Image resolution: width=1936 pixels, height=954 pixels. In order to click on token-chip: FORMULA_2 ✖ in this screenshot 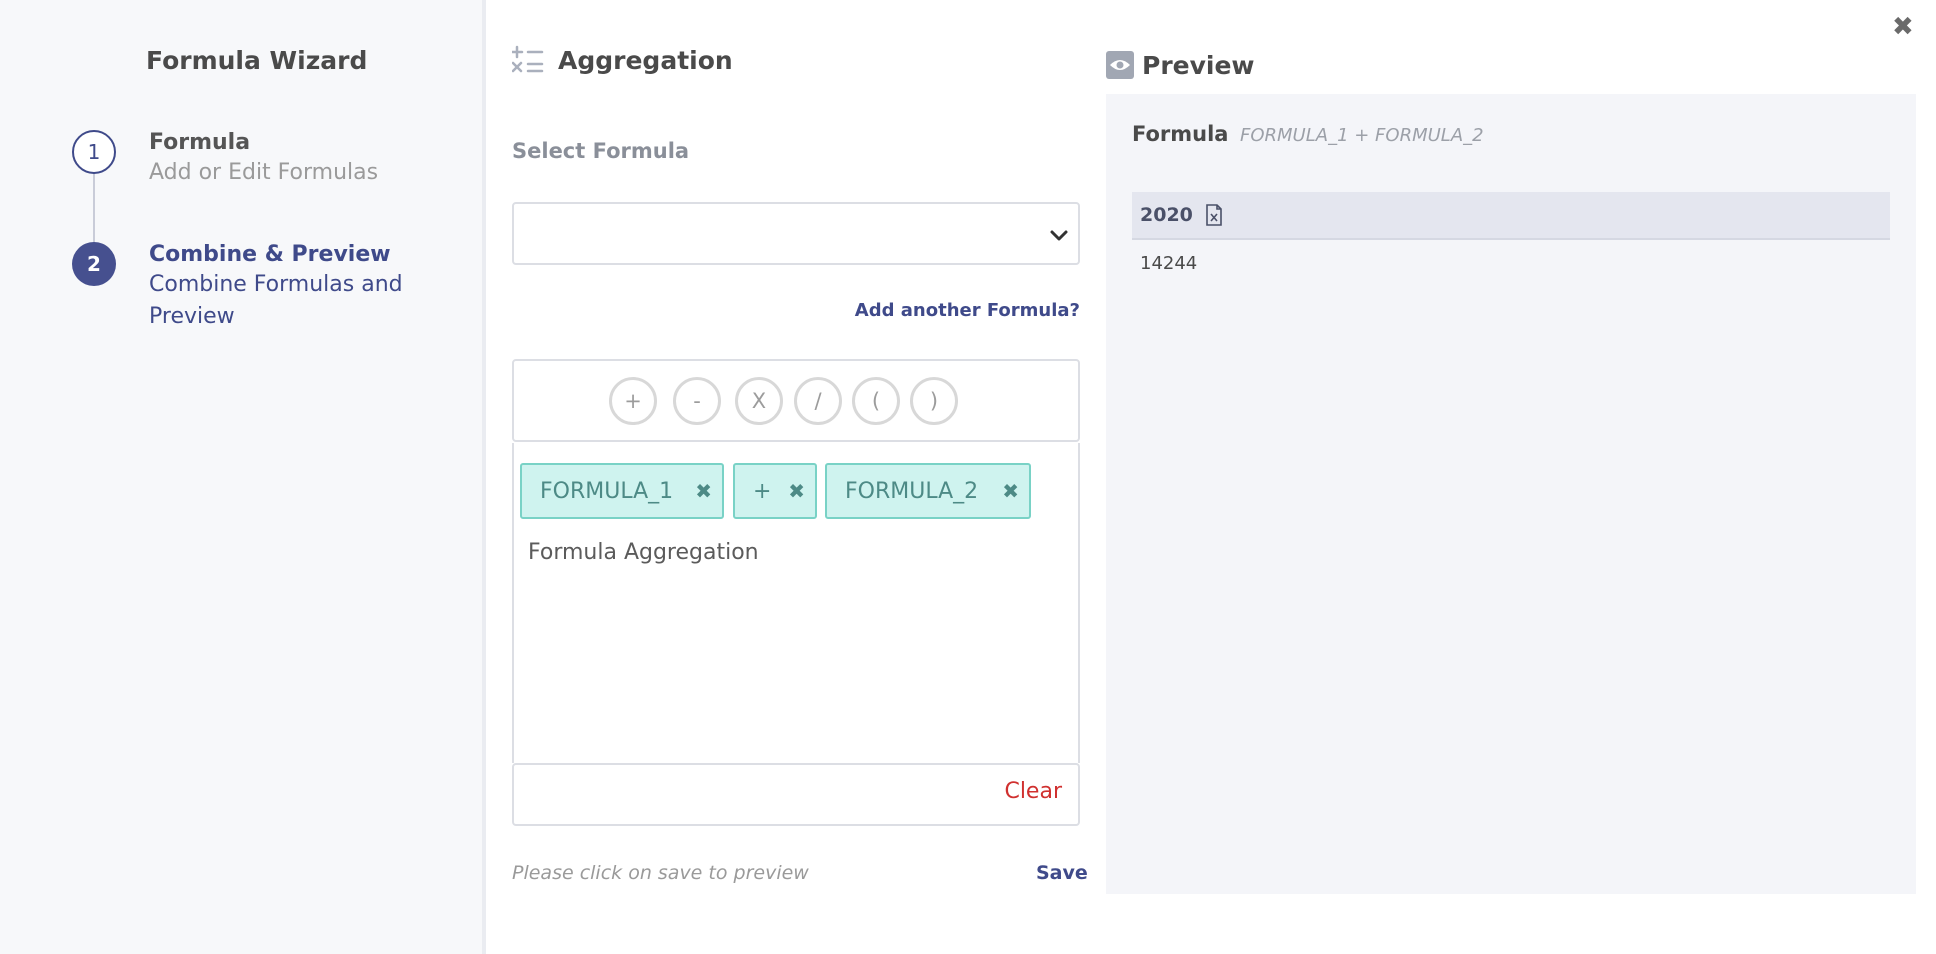, I will do `click(928, 491)`.